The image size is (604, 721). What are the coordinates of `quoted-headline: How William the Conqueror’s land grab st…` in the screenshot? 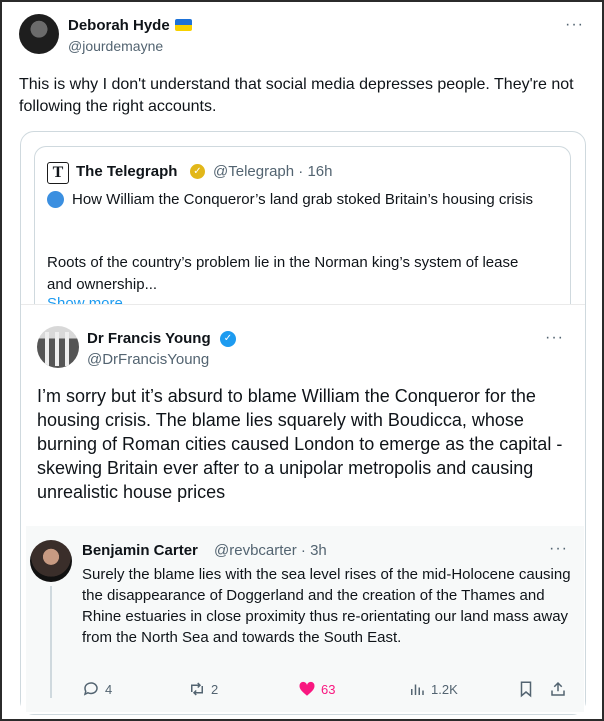 It's located at (303, 199).